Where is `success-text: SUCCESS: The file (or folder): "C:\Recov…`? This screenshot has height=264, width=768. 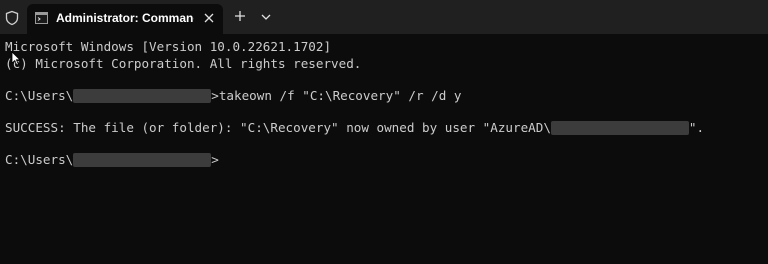
success-text: SUCCESS: The file (or folder): "C:\Recov… is located at coordinates (278, 127).